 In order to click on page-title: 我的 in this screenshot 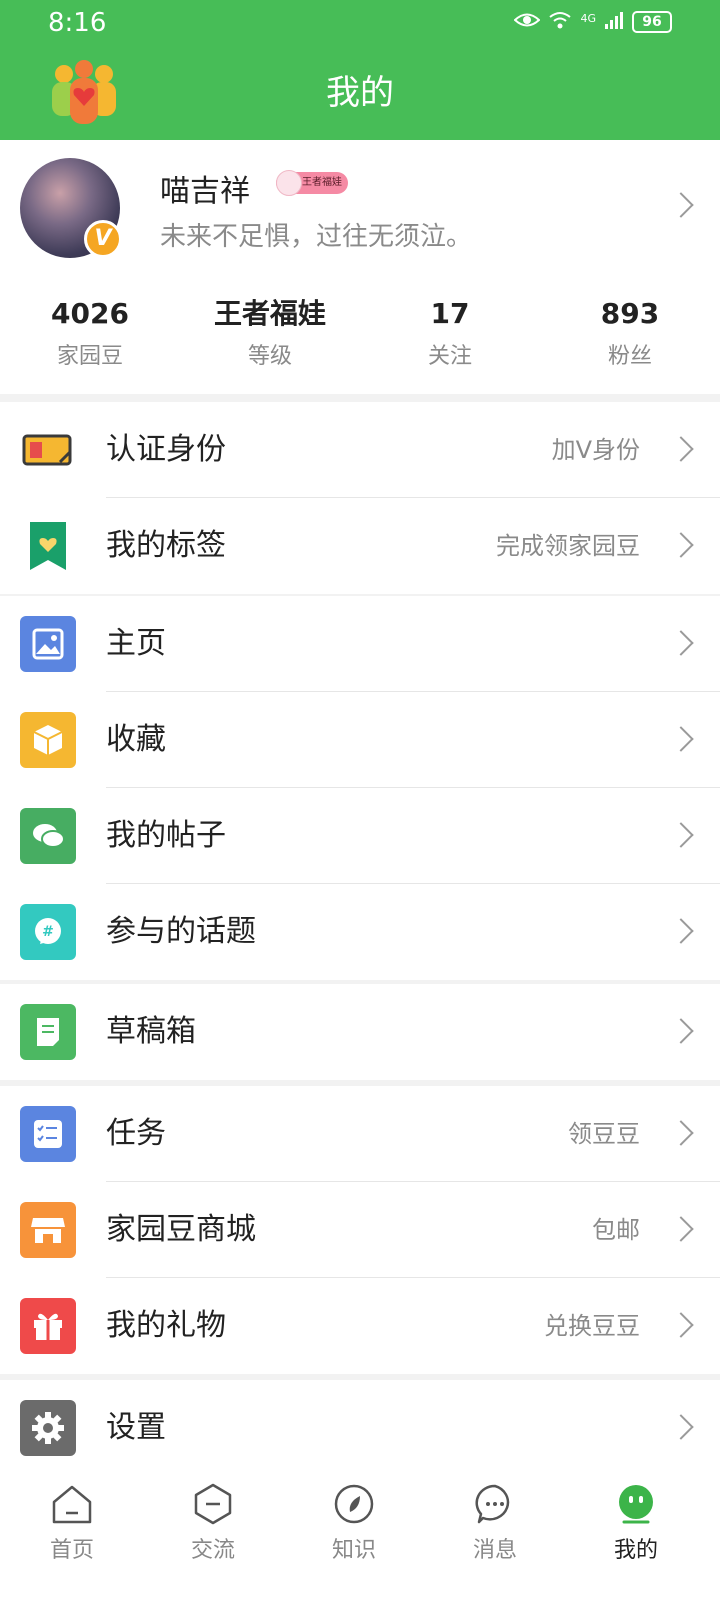, I will do `click(360, 93)`.